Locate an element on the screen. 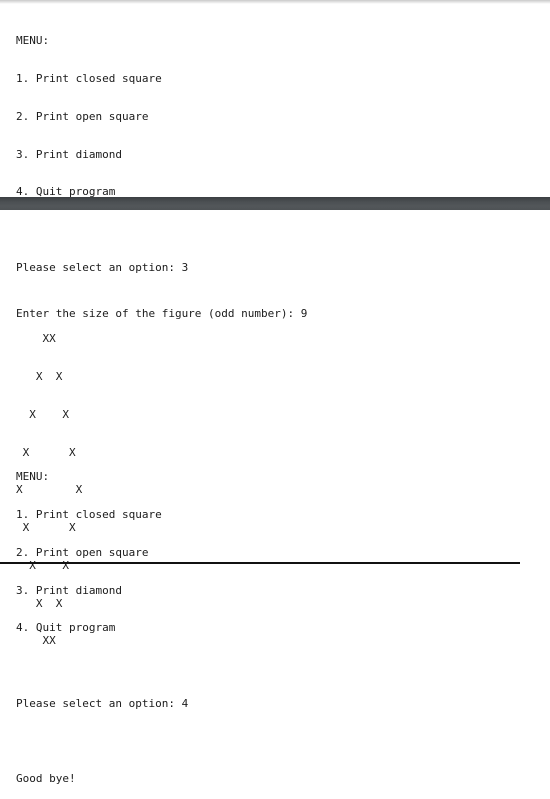 Image resolution: width=550 pixels, height=799 pixels. menu-option-1-bottom: 1. Print closed square is located at coordinates (89, 514).